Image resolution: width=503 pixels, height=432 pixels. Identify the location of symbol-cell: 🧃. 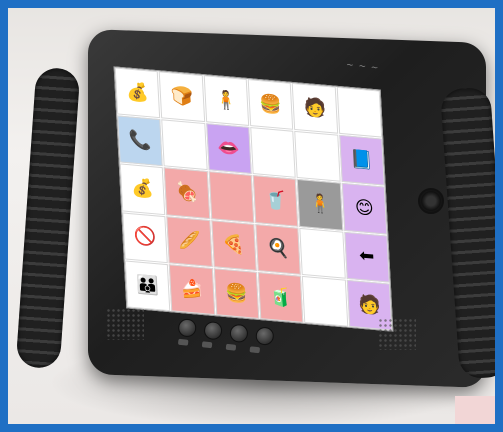
(280, 297).